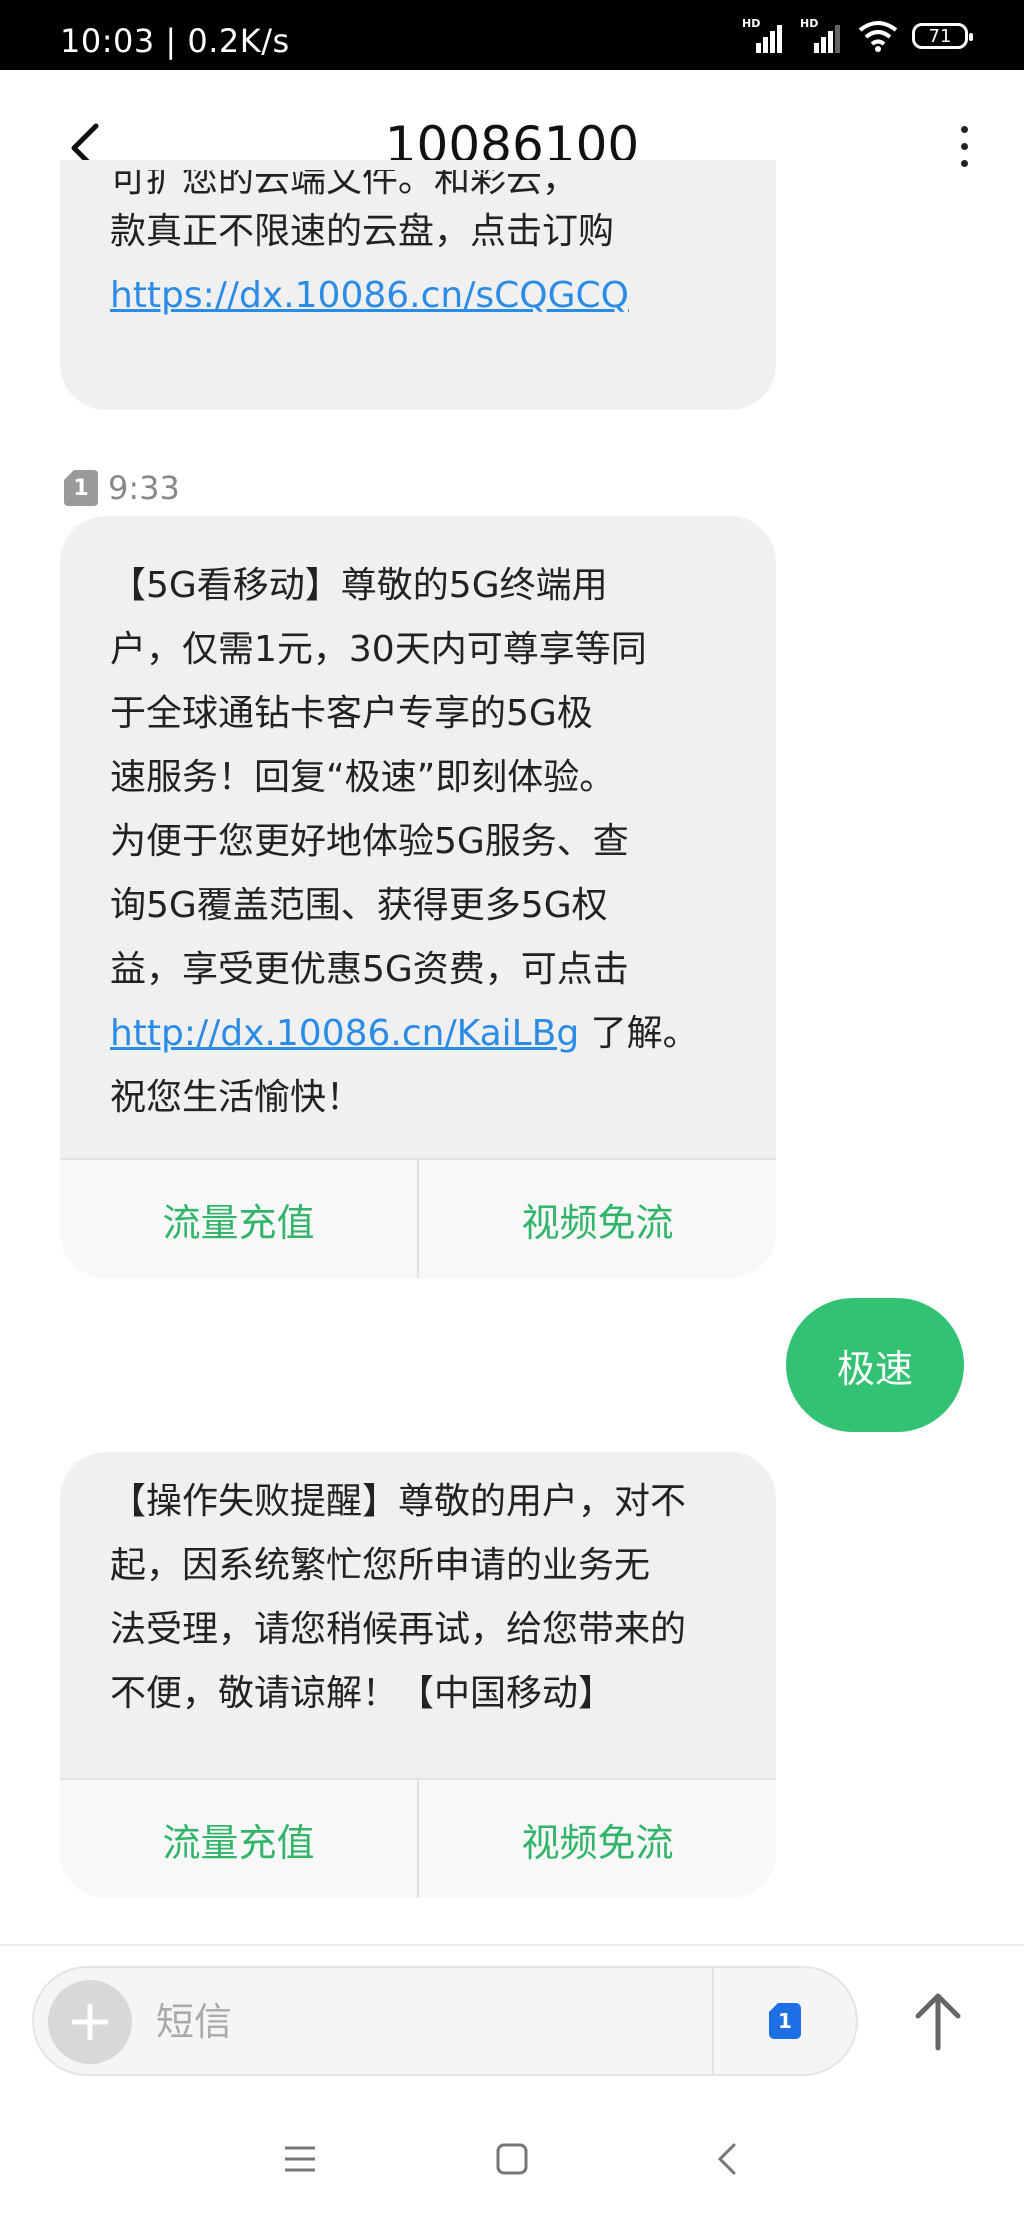 This screenshot has width=1024, height=2219. I want to click on message-line: 【5G看移动】尊敬的5G终端用, so click(359, 585).